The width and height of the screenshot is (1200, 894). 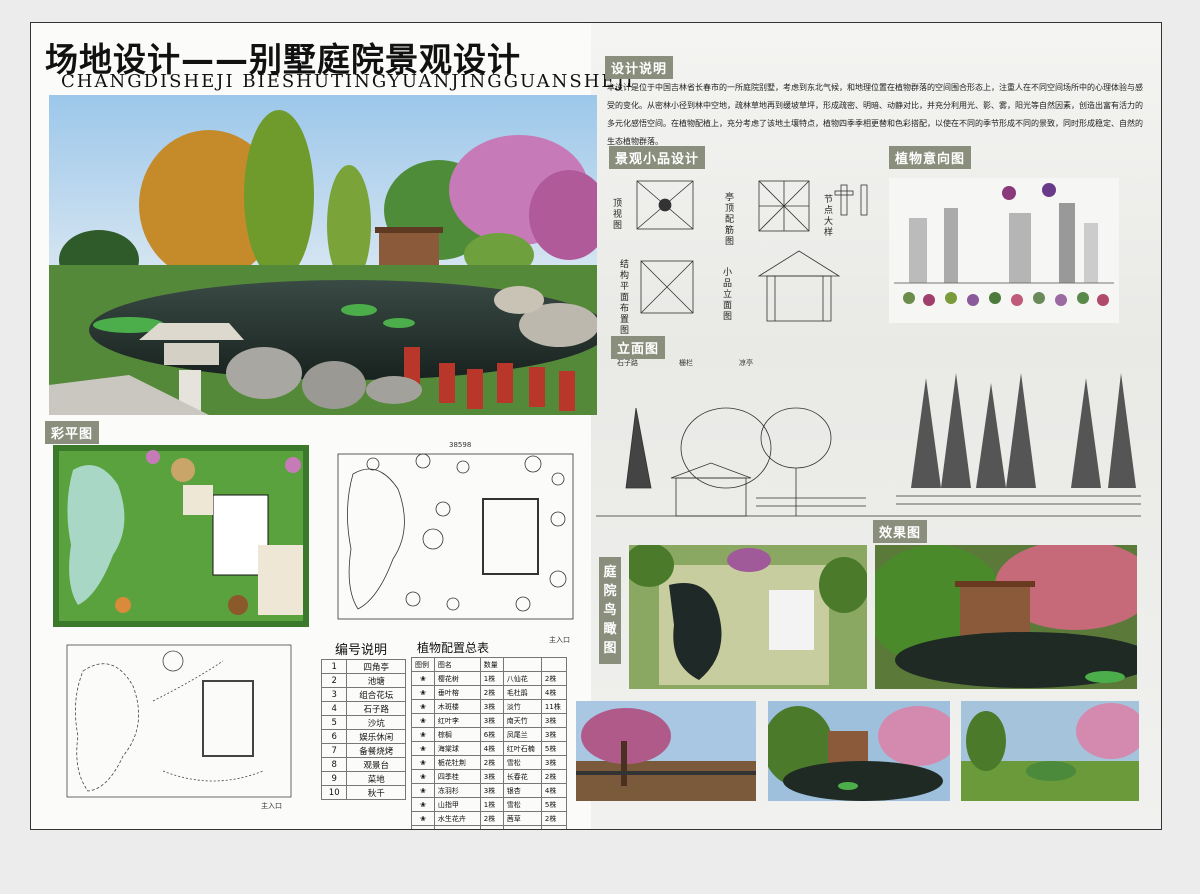 I want to click on plant-name: 柳树, so click(x=522, y=827).